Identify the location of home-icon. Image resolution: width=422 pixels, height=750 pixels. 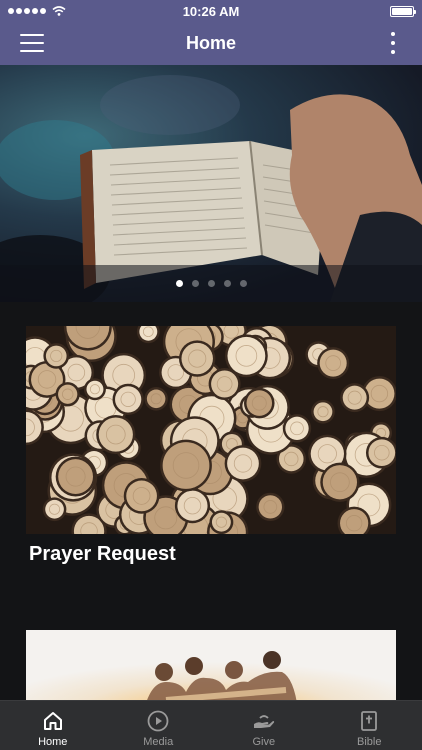
(52, 721).